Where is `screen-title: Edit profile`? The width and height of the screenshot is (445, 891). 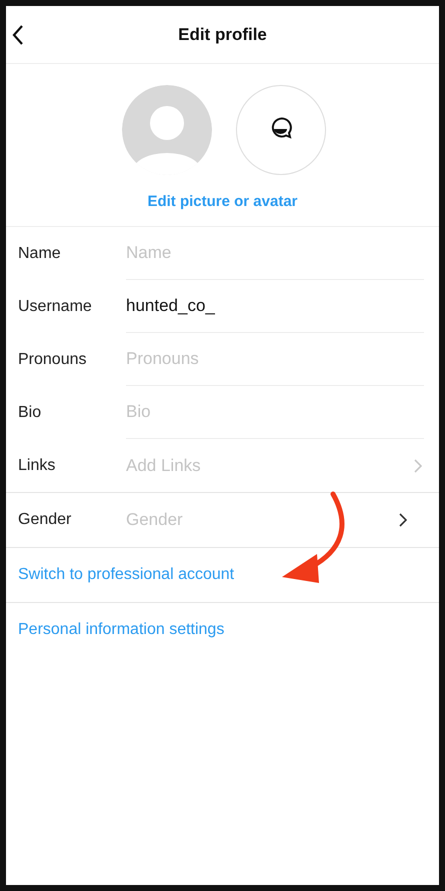 screen-title: Edit profile is located at coordinates (222, 34).